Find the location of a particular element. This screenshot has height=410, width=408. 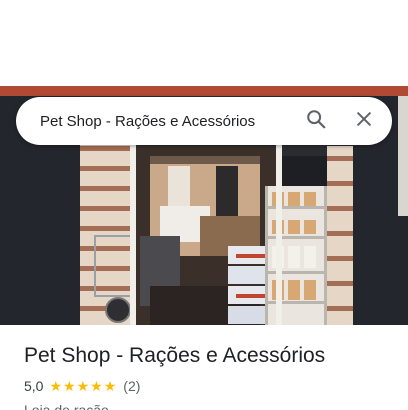

close-button is located at coordinates (364, 121).